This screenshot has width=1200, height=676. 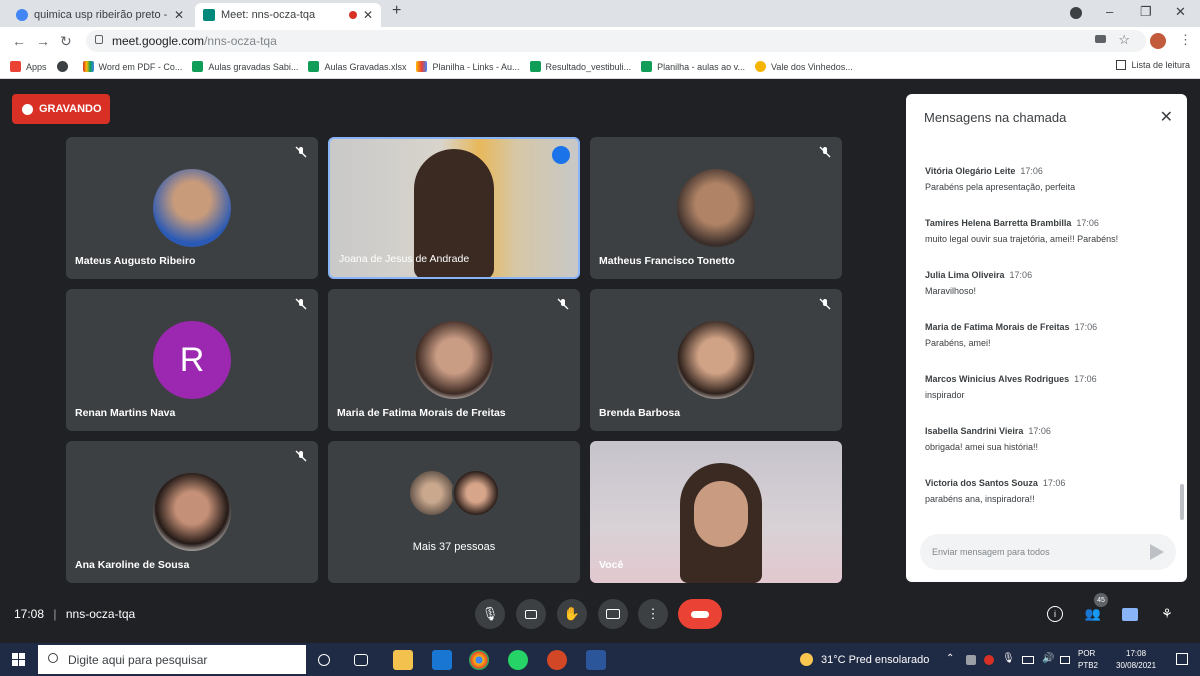 What do you see at coordinates (716, 208) in the screenshot?
I see `participant-tile: Matheus Francisco Tonetto` at bounding box center [716, 208].